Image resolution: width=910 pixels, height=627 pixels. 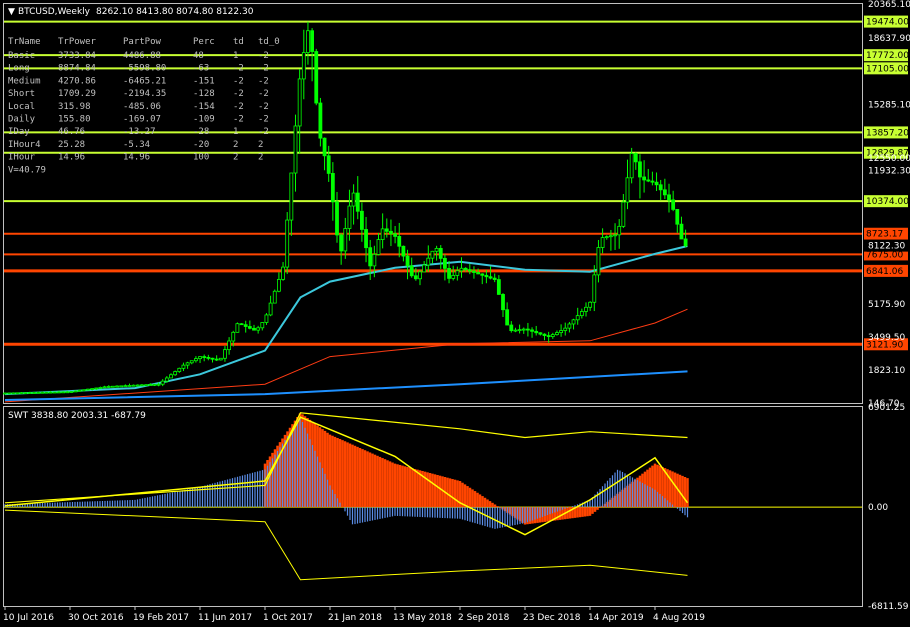 What do you see at coordinates (288, 618) in the screenshot?
I see `time-tick-label: 1 Oct 2017` at bounding box center [288, 618].